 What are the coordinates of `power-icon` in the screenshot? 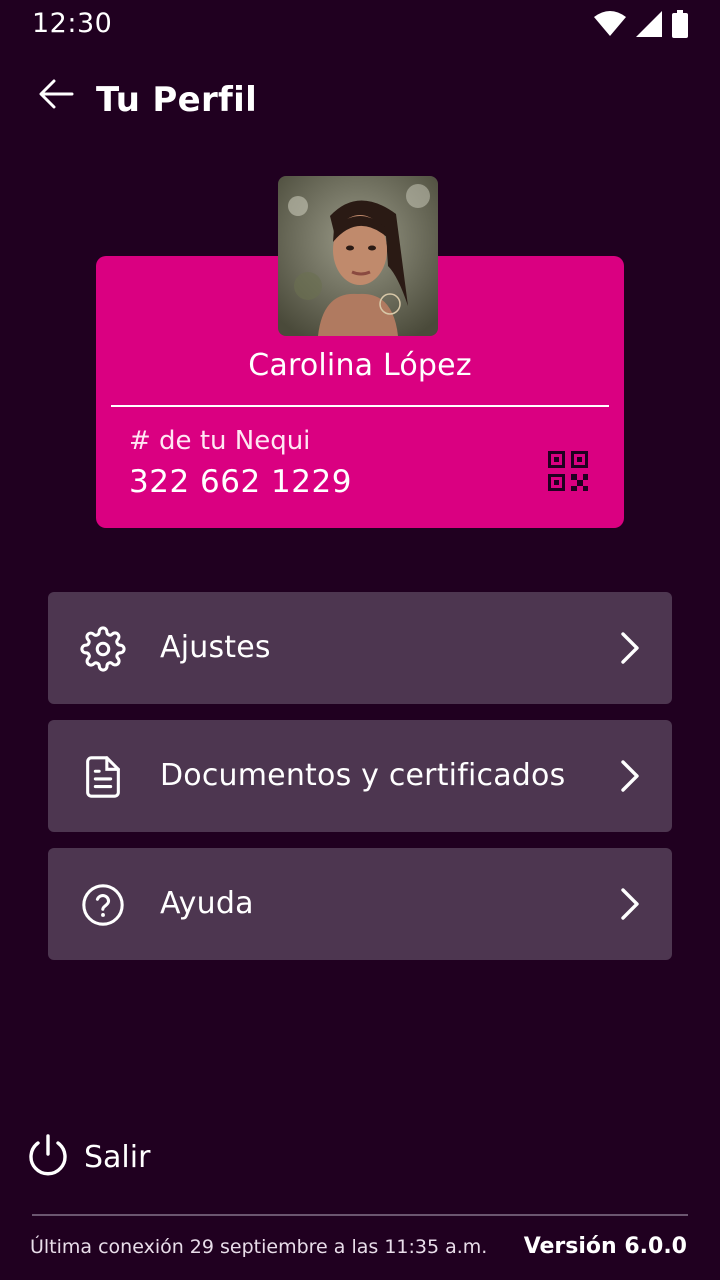 It's located at (48, 1157).